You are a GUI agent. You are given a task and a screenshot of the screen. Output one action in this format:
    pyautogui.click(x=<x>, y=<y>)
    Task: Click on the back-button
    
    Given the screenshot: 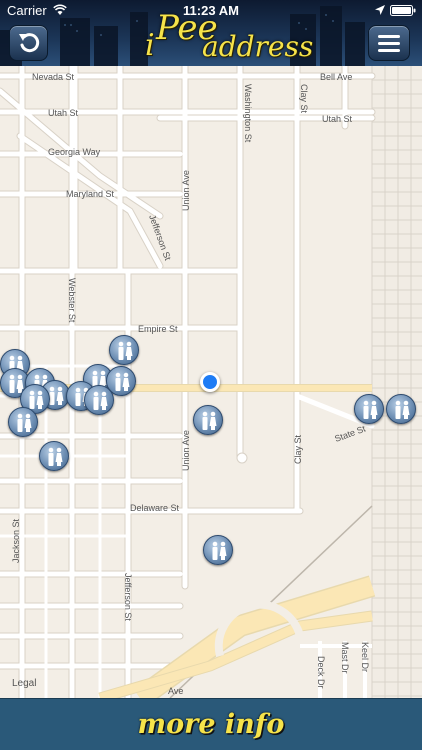 What is the action you would take?
    pyautogui.click(x=28, y=43)
    